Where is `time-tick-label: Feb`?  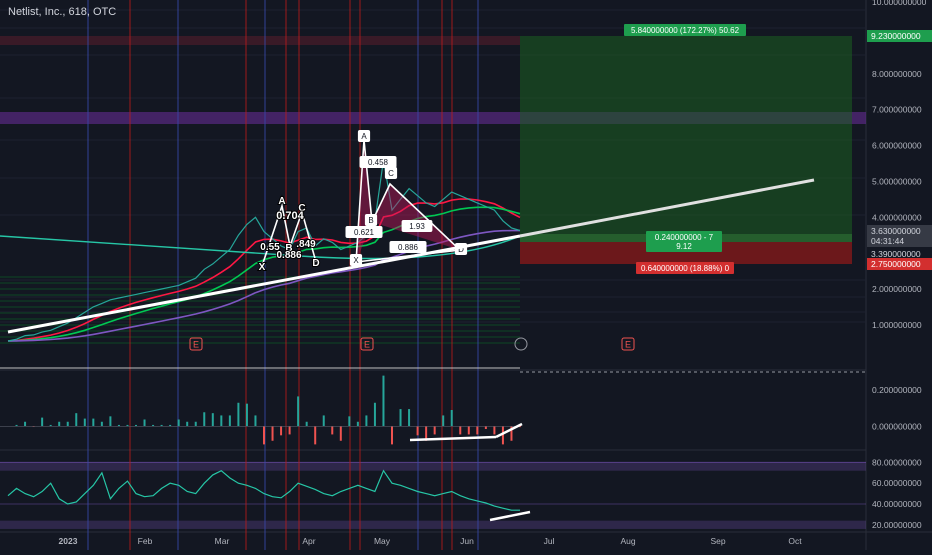 time-tick-label: Feb is located at coordinates (145, 541).